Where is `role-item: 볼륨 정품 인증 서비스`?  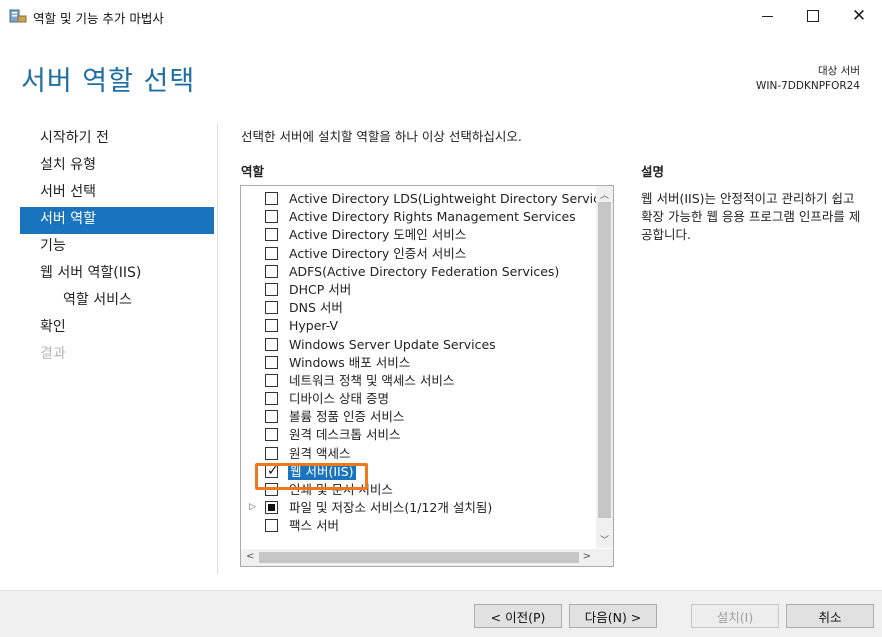 role-item: 볼륨 정품 인증 서비스 is located at coordinates (417, 417).